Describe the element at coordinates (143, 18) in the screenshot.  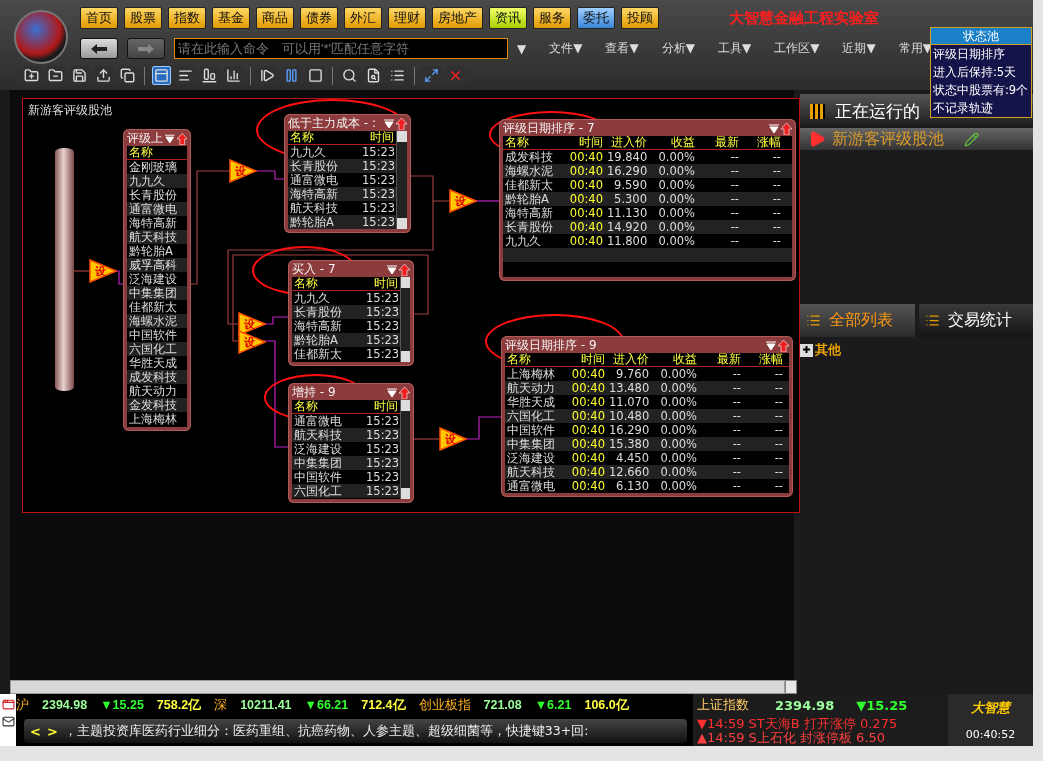
I see `nav-button: 股票` at that location.